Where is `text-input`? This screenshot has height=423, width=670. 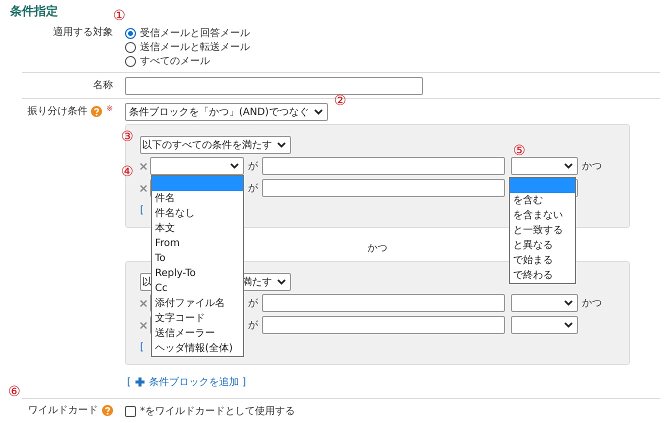 text-input is located at coordinates (274, 86).